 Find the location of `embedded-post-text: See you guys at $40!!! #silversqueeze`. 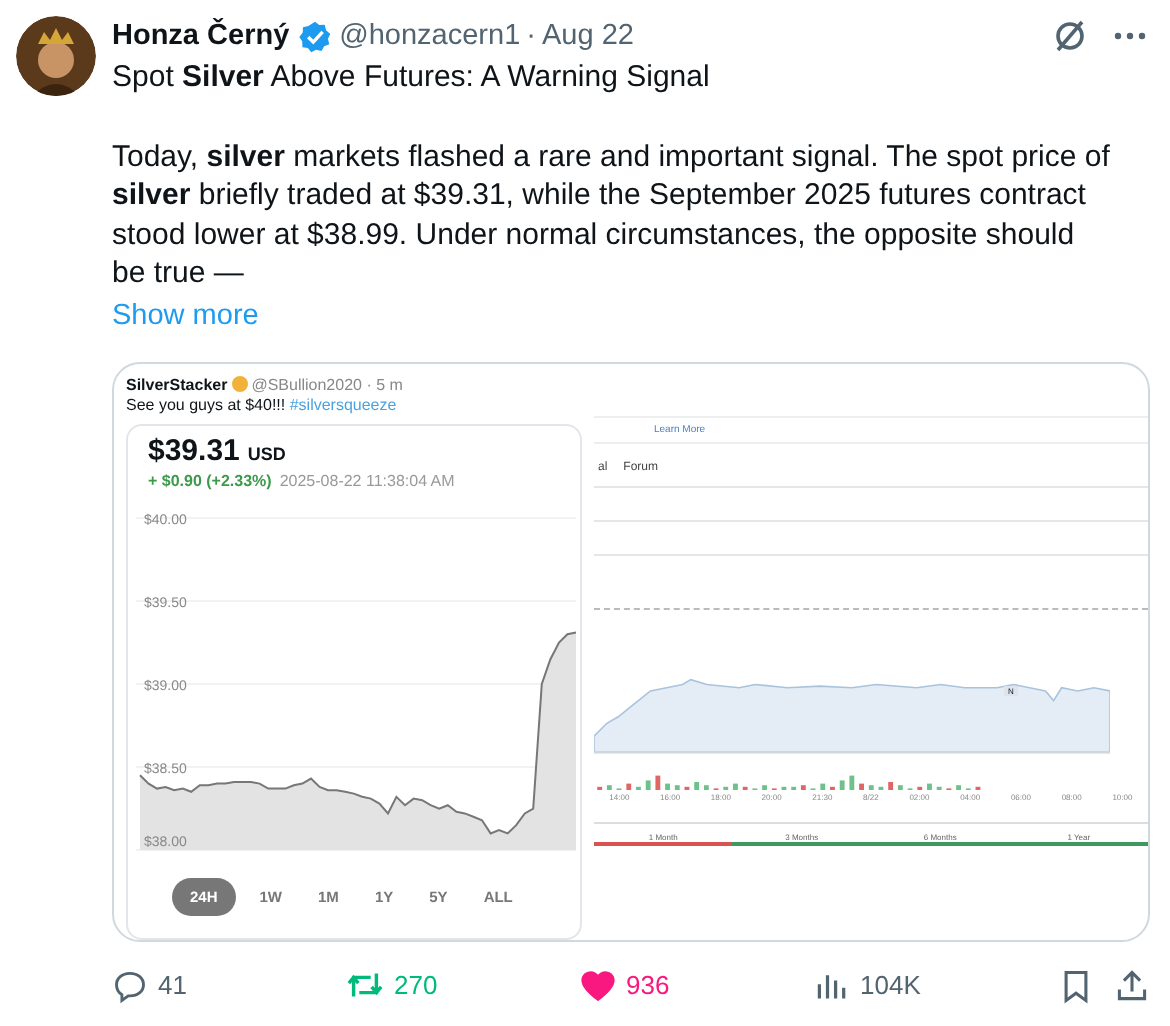

embedded-post-text: See you guys at $40!!! #silversqueeze is located at coordinates (262, 404).